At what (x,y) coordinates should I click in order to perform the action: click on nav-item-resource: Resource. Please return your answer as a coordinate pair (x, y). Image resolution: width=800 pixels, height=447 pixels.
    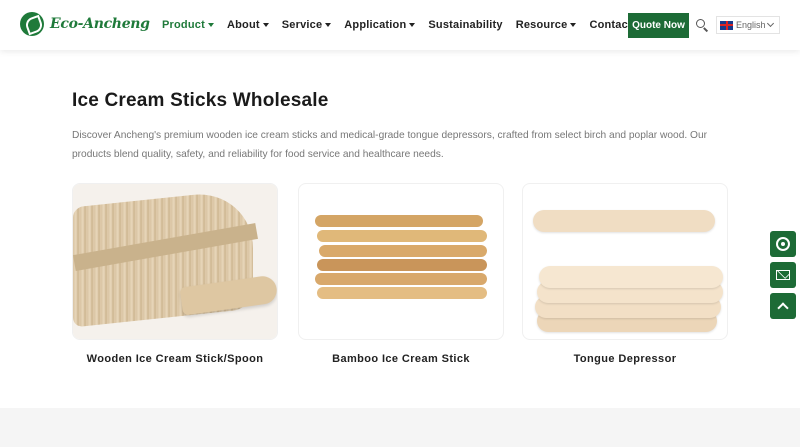
    Looking at the image, I should click on (546, 25).